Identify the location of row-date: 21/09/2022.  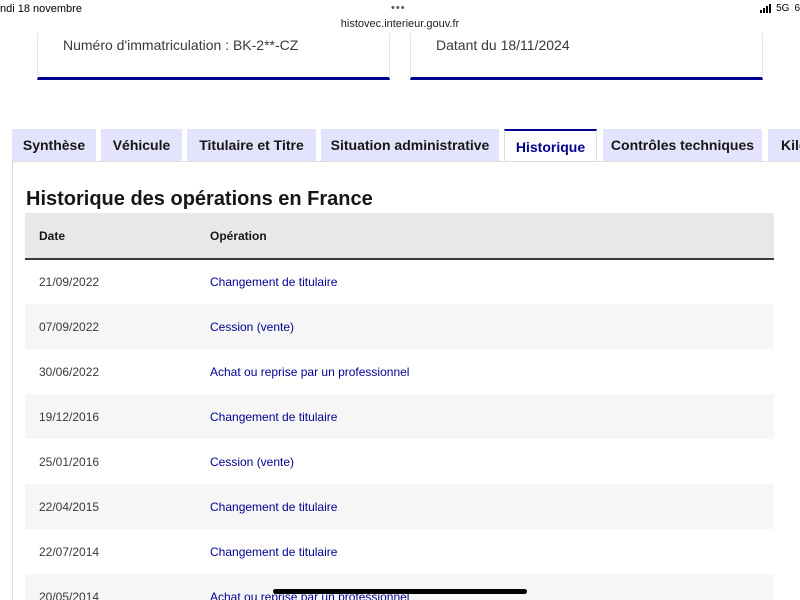
(117, 281).